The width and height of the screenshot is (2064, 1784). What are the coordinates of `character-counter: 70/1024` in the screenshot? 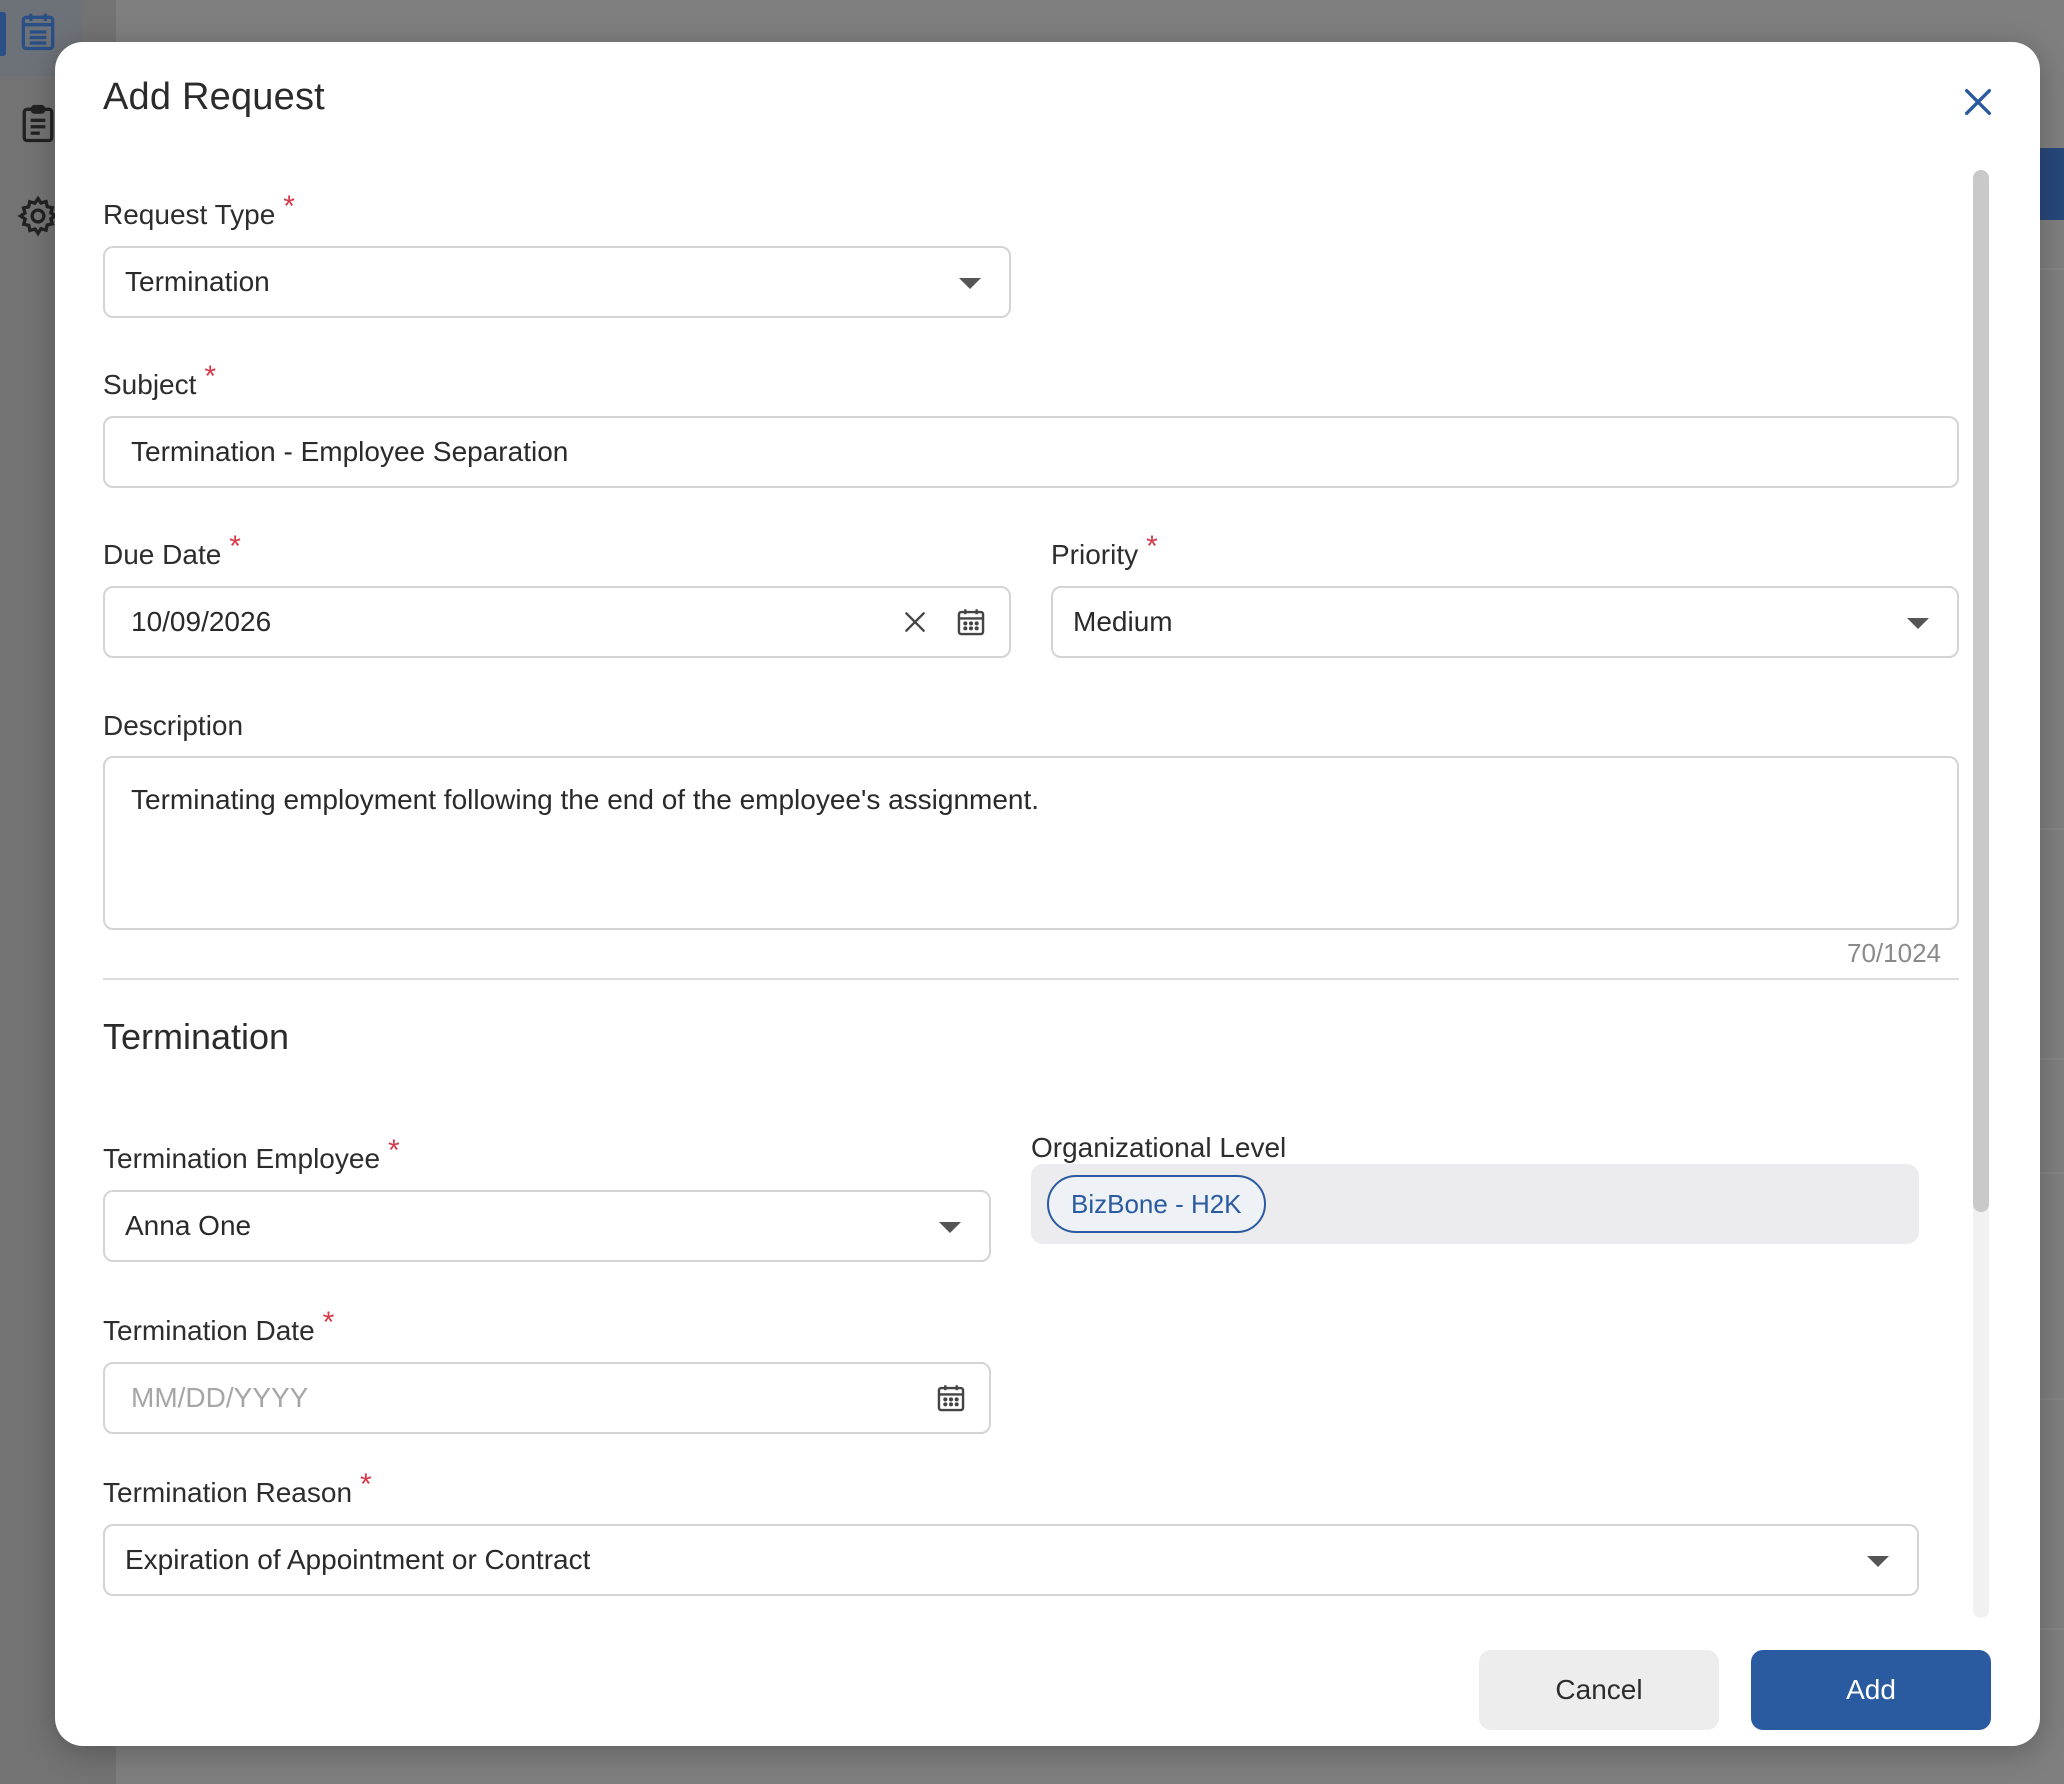 It's located at (1894, 953).